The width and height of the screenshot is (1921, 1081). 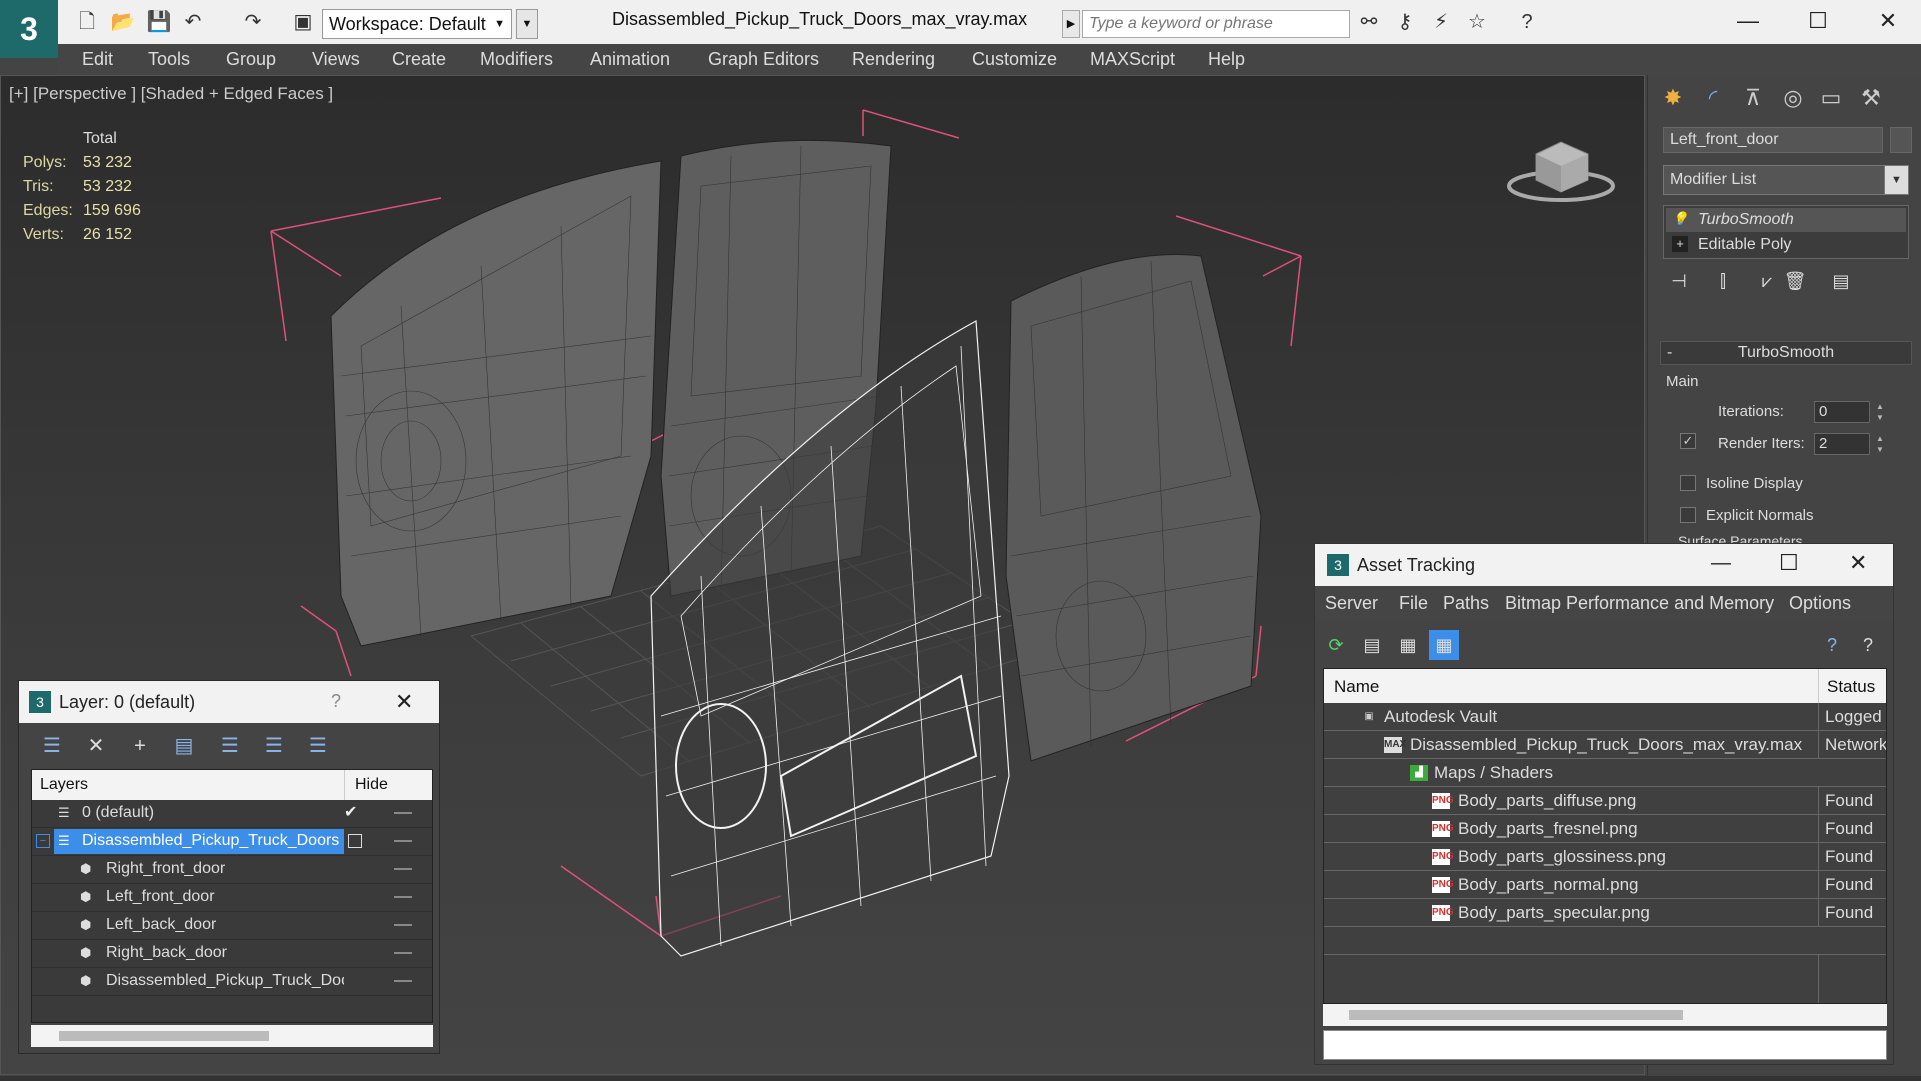 I want to click on layer-row-doors: − ☰ Disassembled_Pickup_Truck_Doors, so click(x=232, y=842).